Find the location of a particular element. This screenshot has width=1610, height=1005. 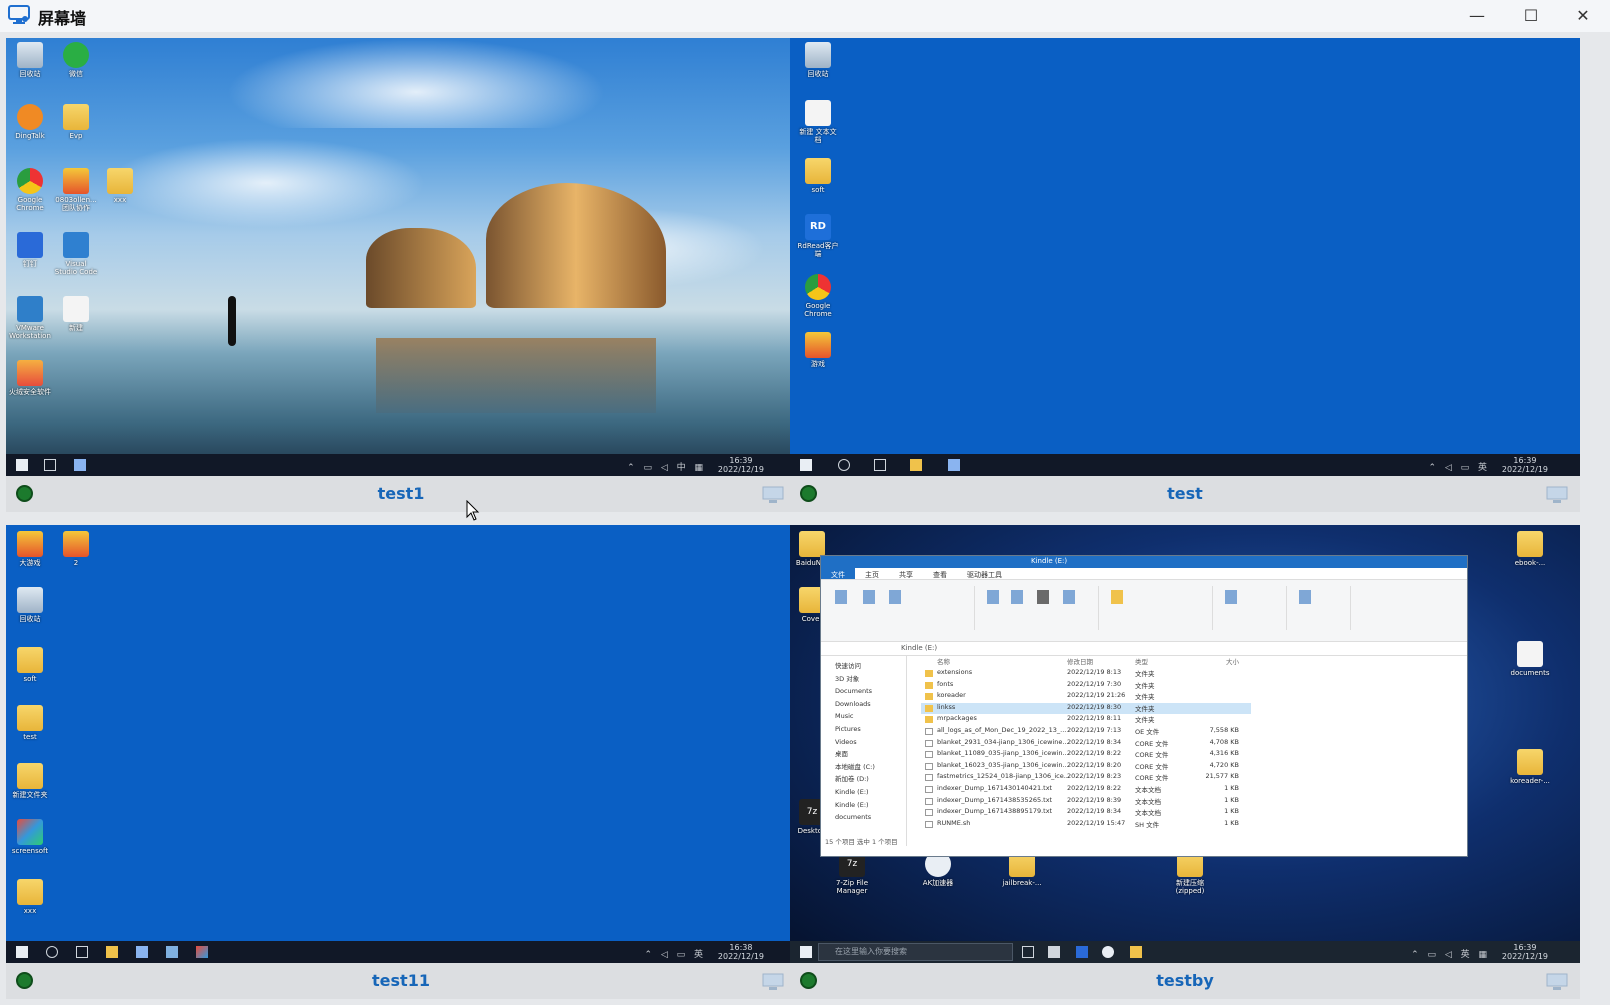

paste-icon is located at coordinates (895, 597).